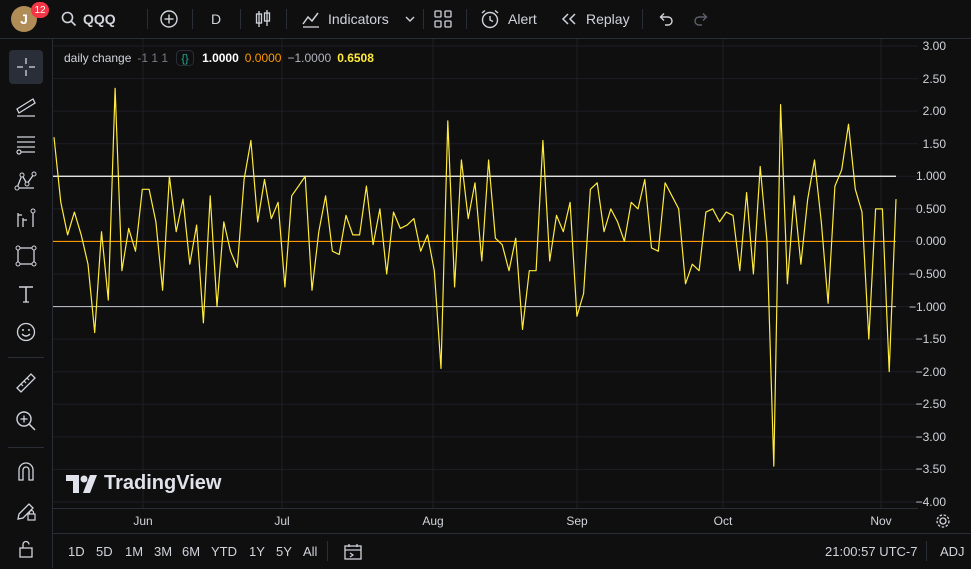 The height and width of the screenshot is (569, 971). I want to click on range-button-1d: 1D, so click(76, 551).